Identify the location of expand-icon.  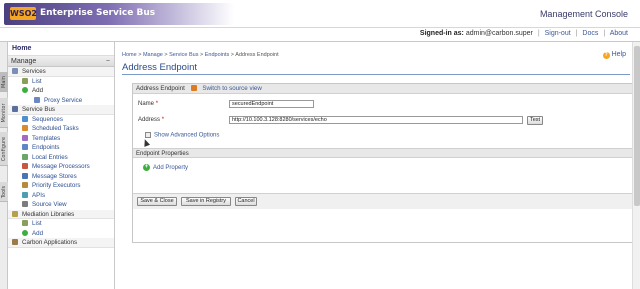
(148, 135).